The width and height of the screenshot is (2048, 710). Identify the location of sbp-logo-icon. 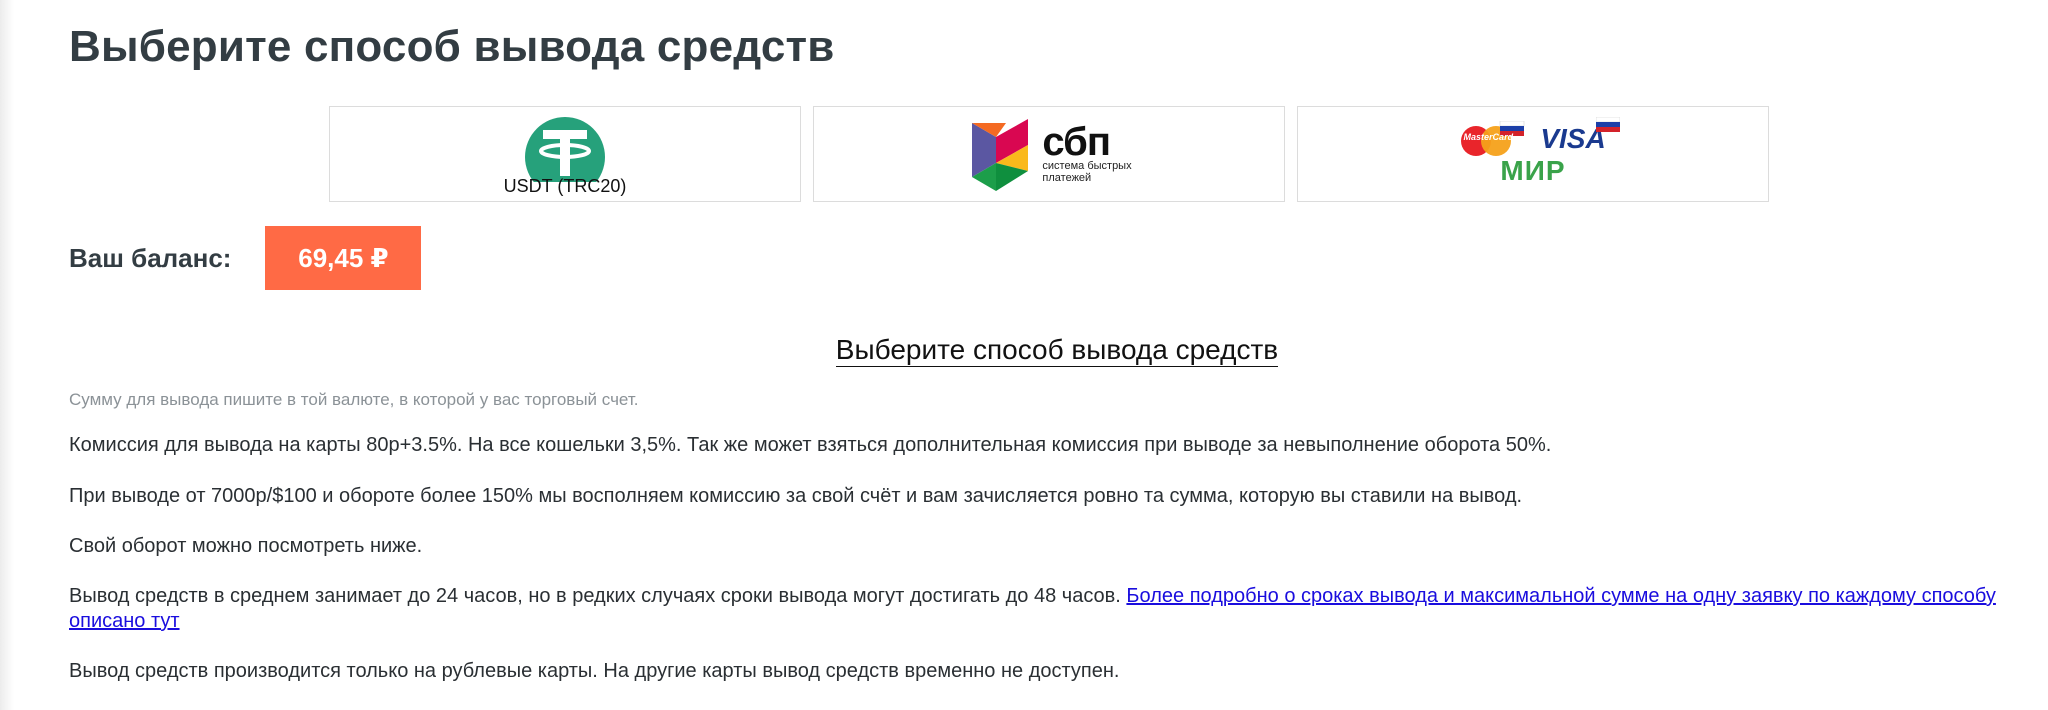
(1000, 155).